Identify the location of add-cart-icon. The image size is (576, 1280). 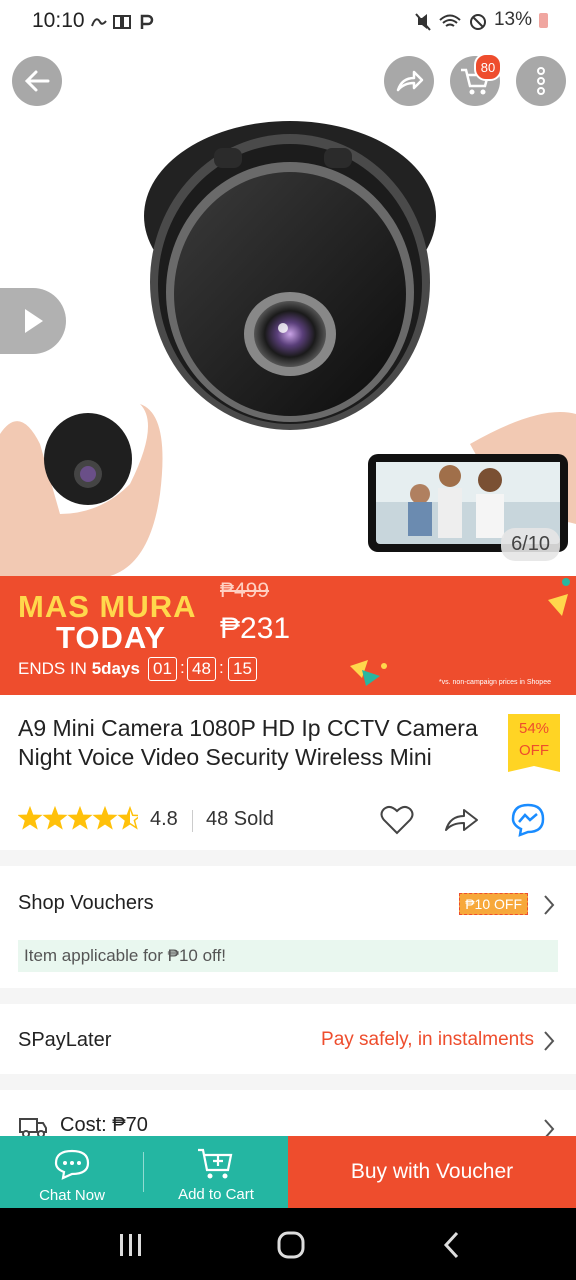
(215, 1163).